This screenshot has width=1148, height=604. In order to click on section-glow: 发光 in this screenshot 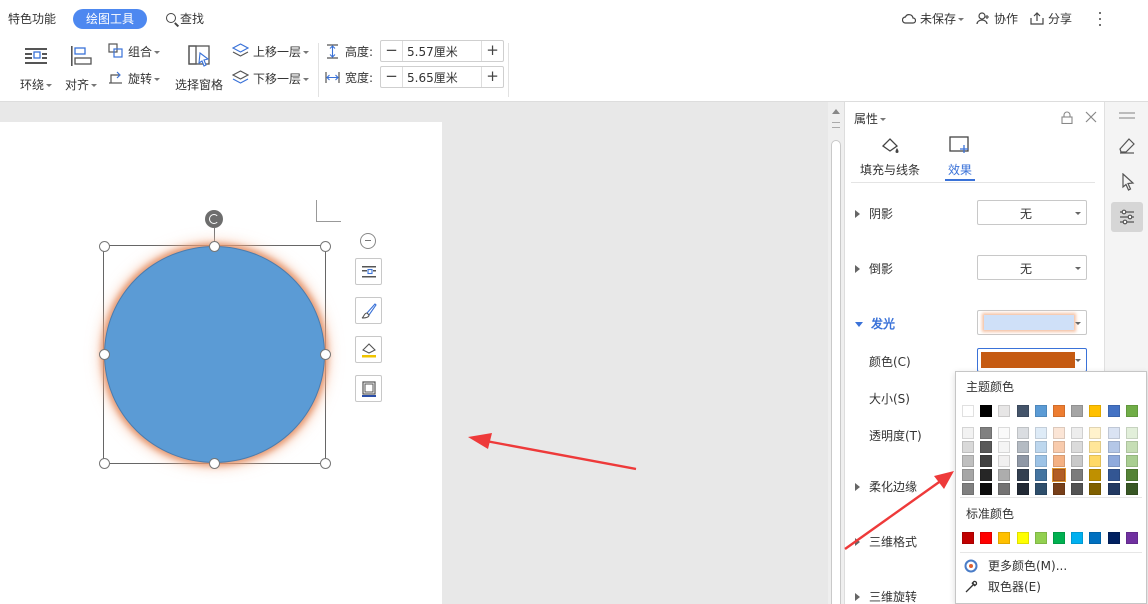, I will do `click(875, 323)`.